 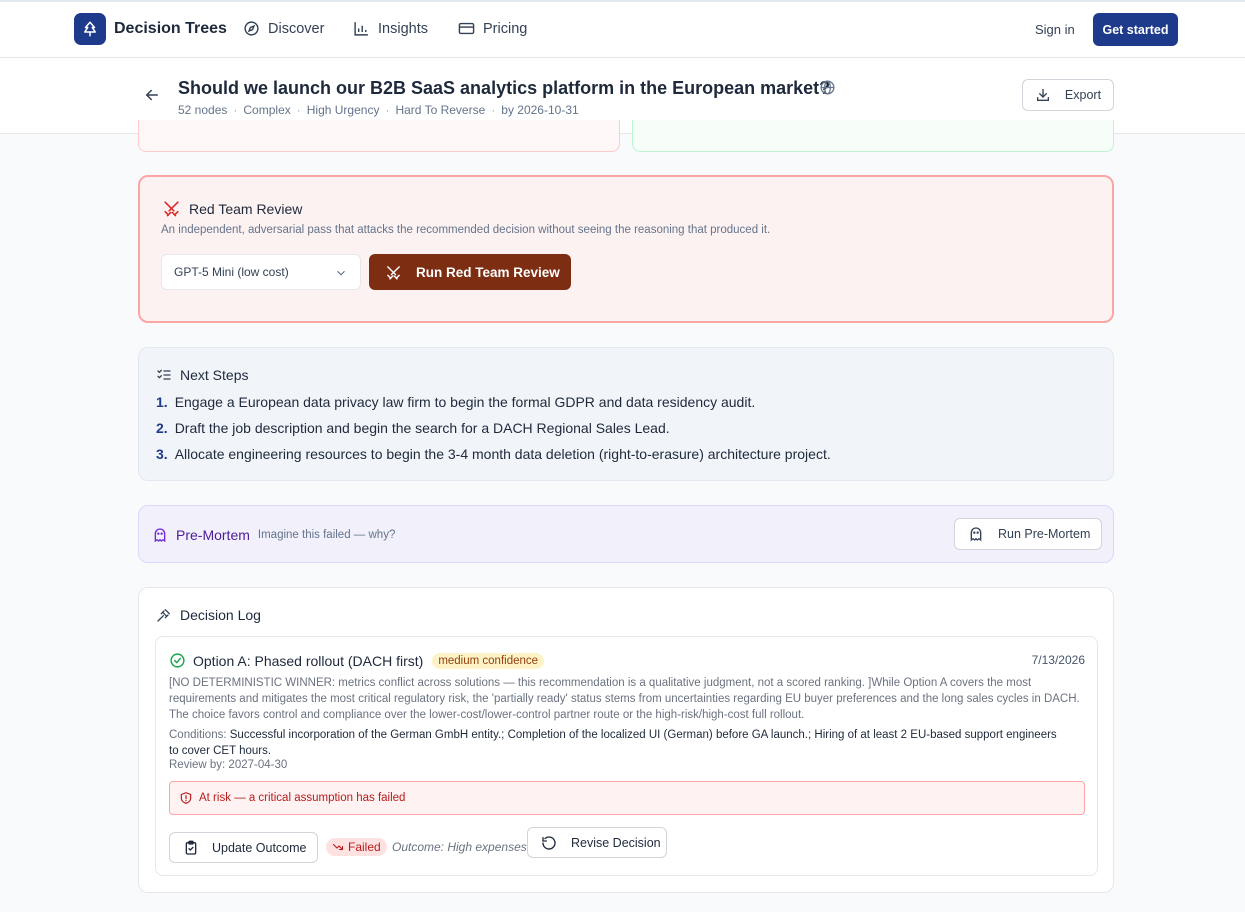 I want to click on partial-card-right, so click(x=873, y=136).